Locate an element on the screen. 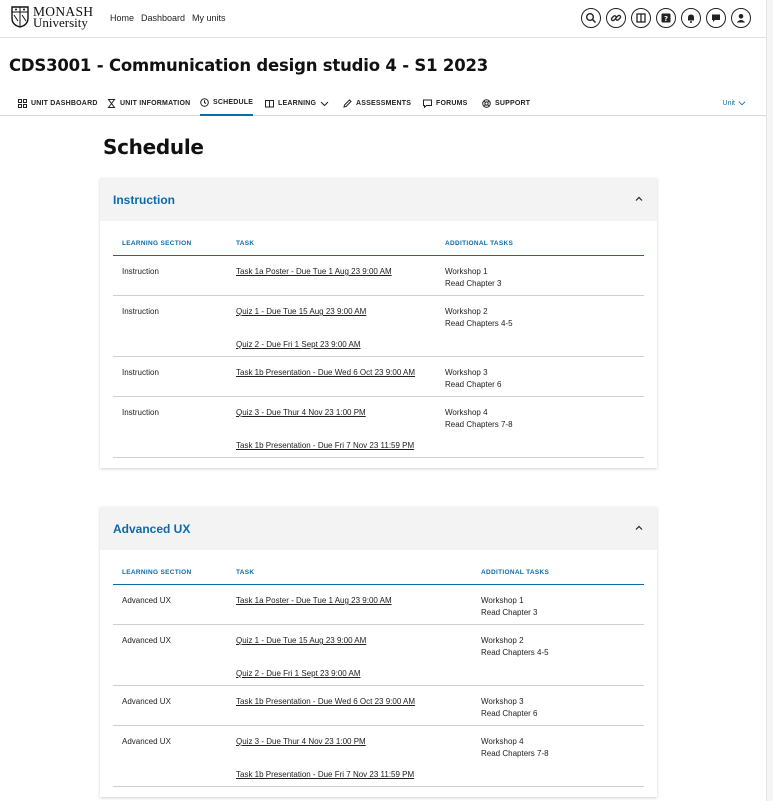 This screenshot has width=773, height=801. hourglass-icon is located at coordinates (111, 103).